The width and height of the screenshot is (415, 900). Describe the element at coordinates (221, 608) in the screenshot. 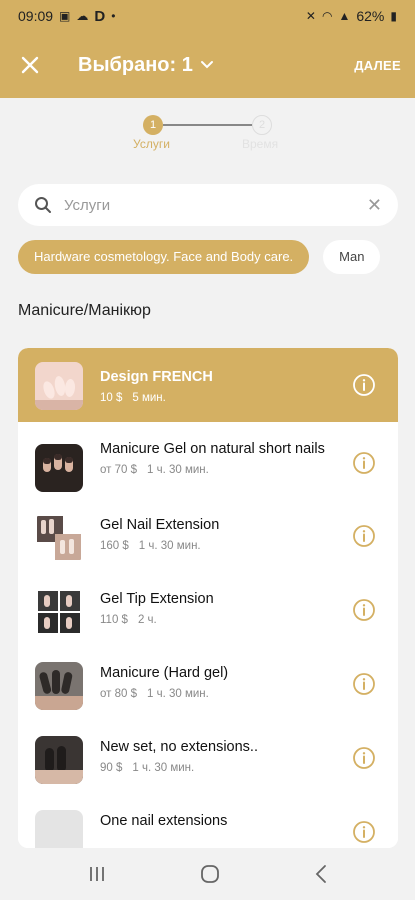

I see `service-text: Gel Tip Extension 110 $ 2 ч.` at that location.